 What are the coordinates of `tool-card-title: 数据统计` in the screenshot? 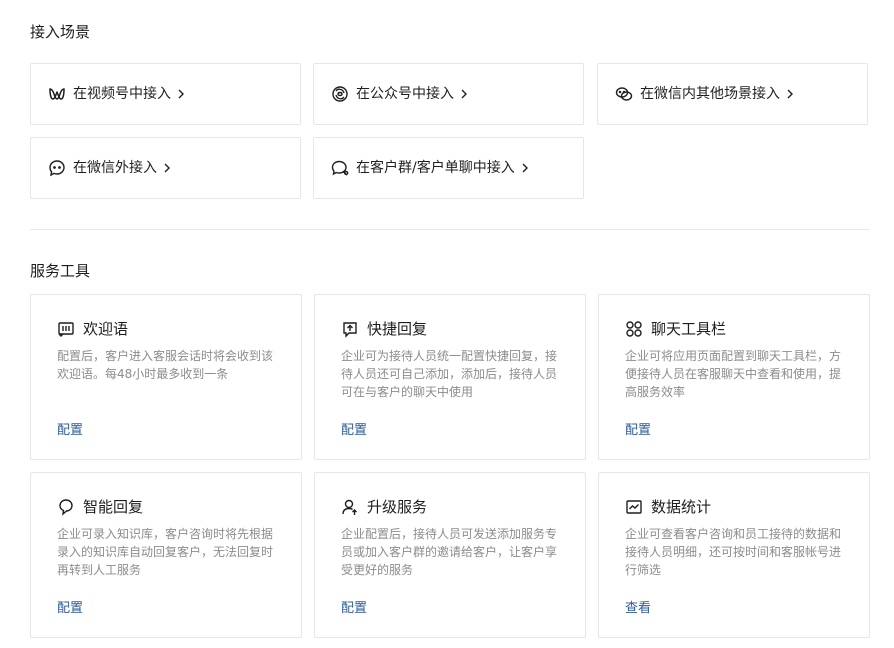 It's located at (681, 507).